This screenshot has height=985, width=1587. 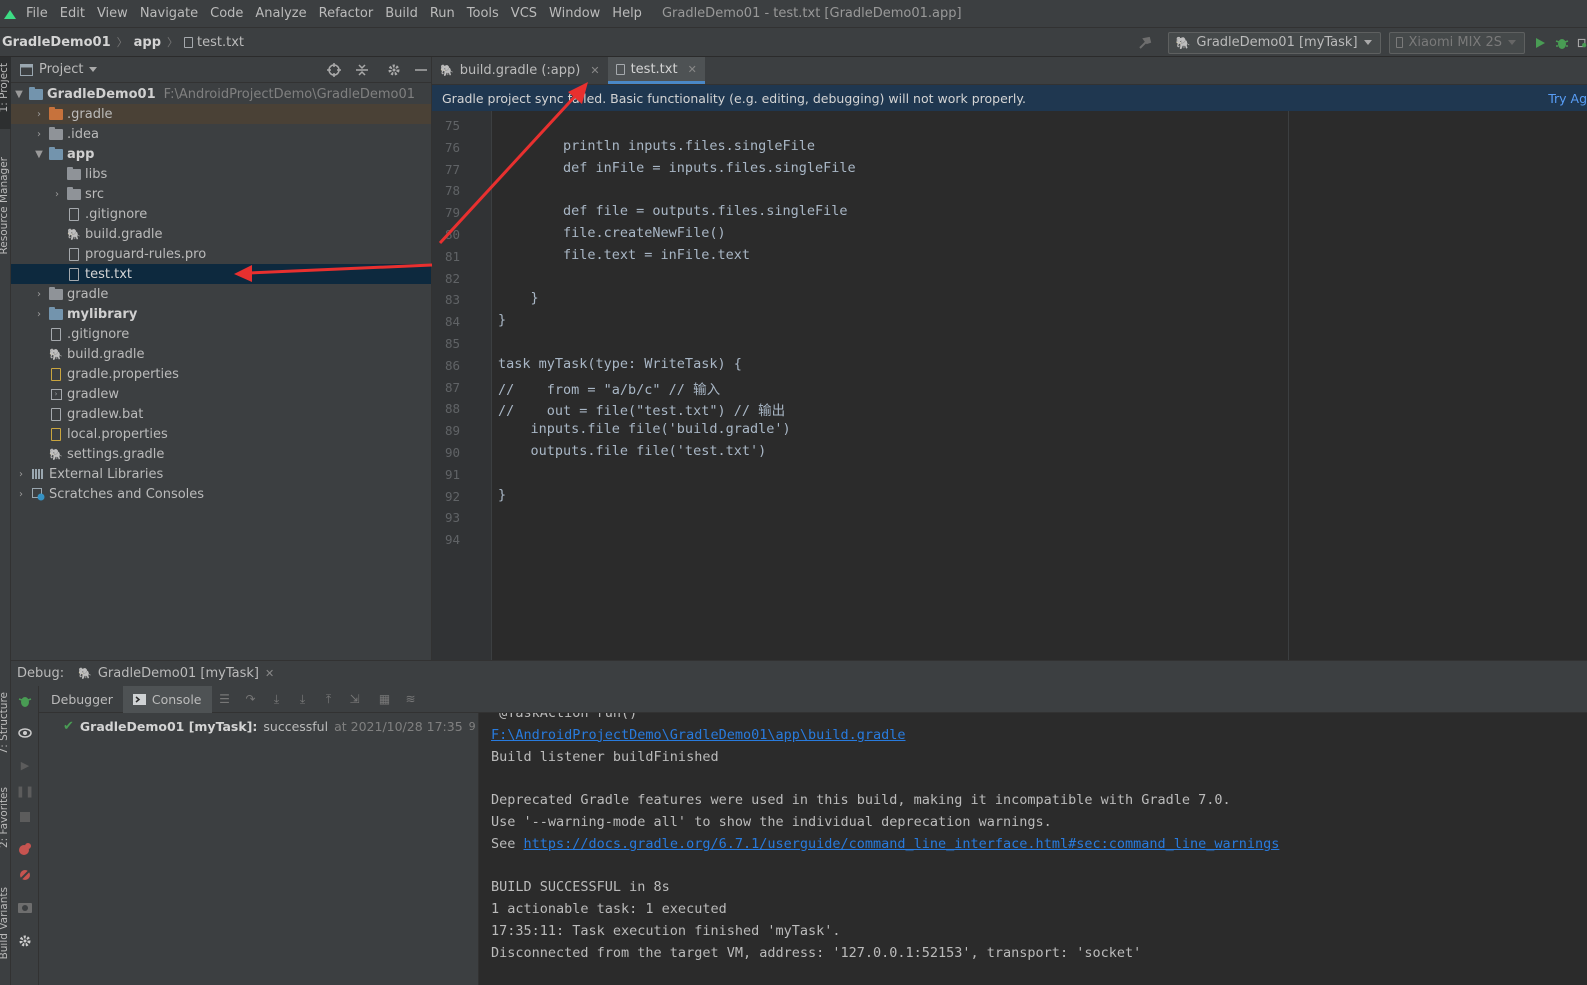 What do you see at coordinates (225, 699) in the screenshot?
I see `menu-lines-icon: ☰` at bounding box center [225, 699].